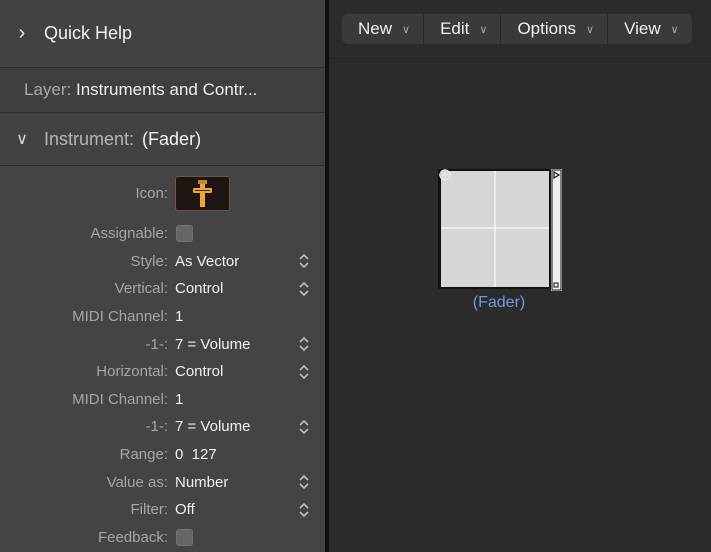 This screenshot has height=552, width=711. I want to click on new-menu: New ∨, so click(383, 29).